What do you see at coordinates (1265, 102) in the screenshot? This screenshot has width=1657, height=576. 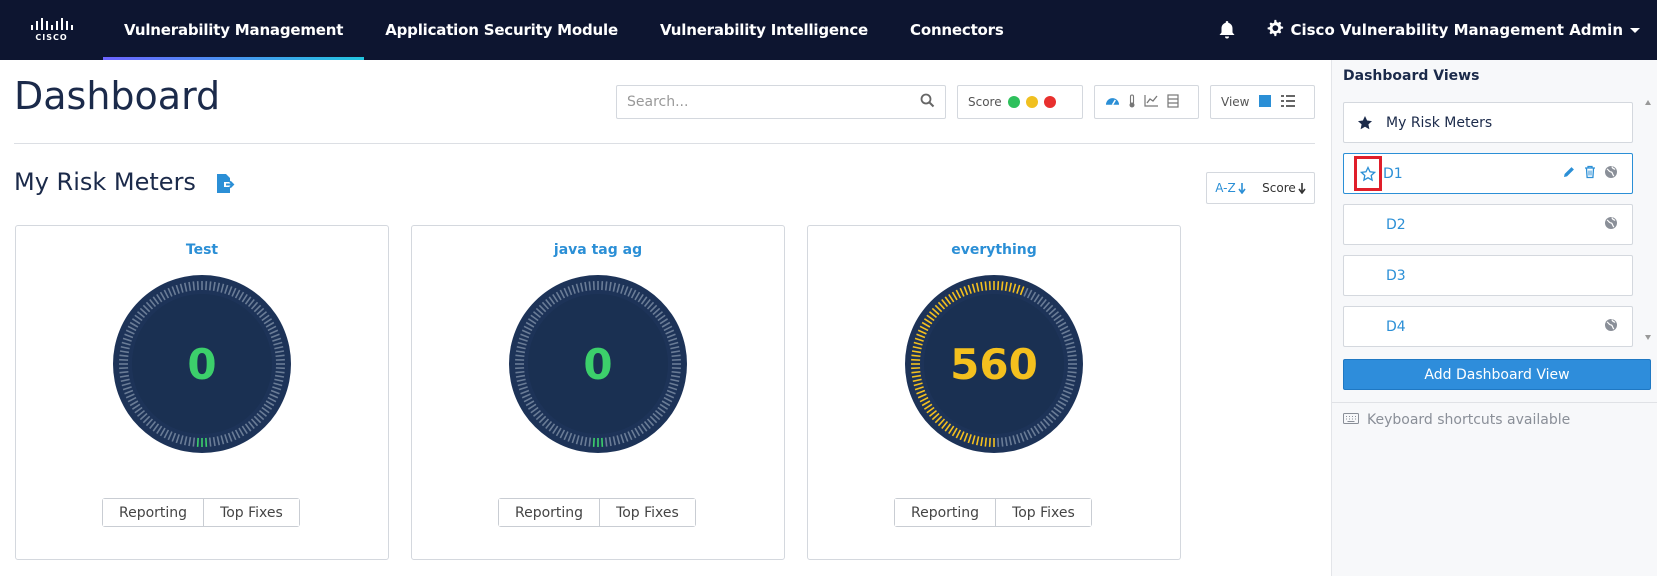 I see `grid-view-icon` at bounding box center [1265, 102].